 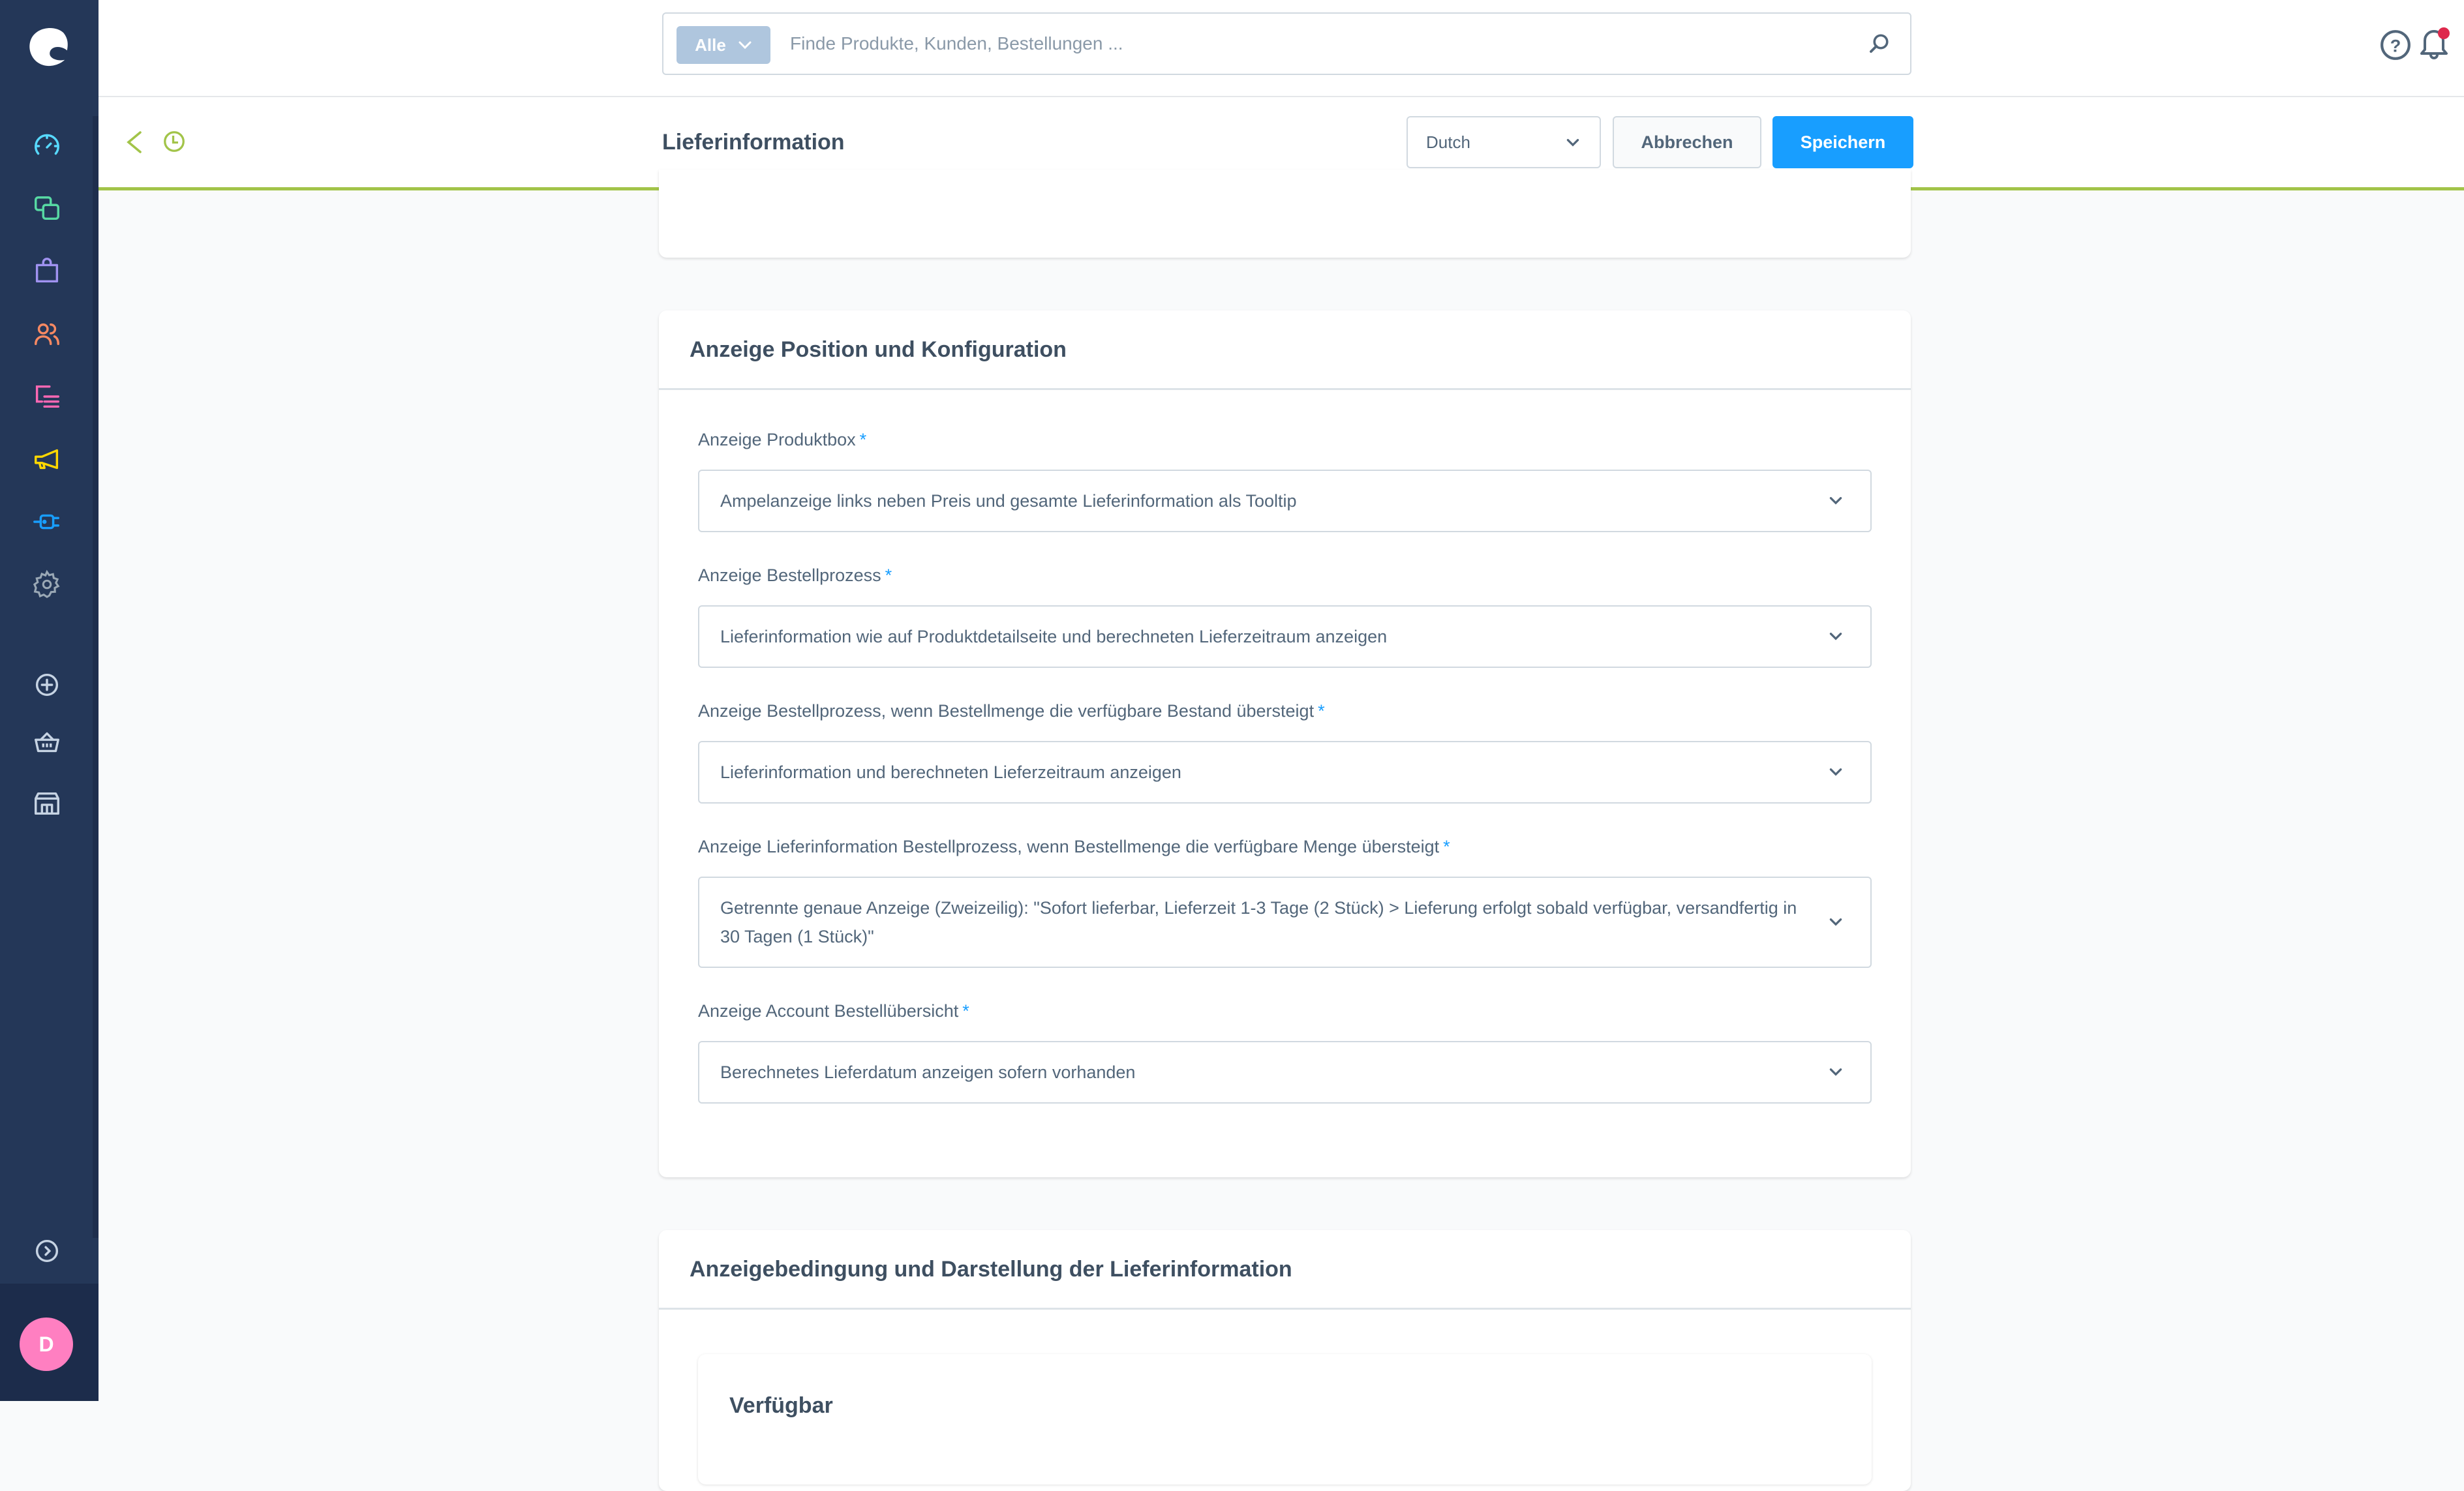 What do you see at coordinates (46, 1344) in the screenshot?
I see `avatar: D` at bounding box center [46, 1344].